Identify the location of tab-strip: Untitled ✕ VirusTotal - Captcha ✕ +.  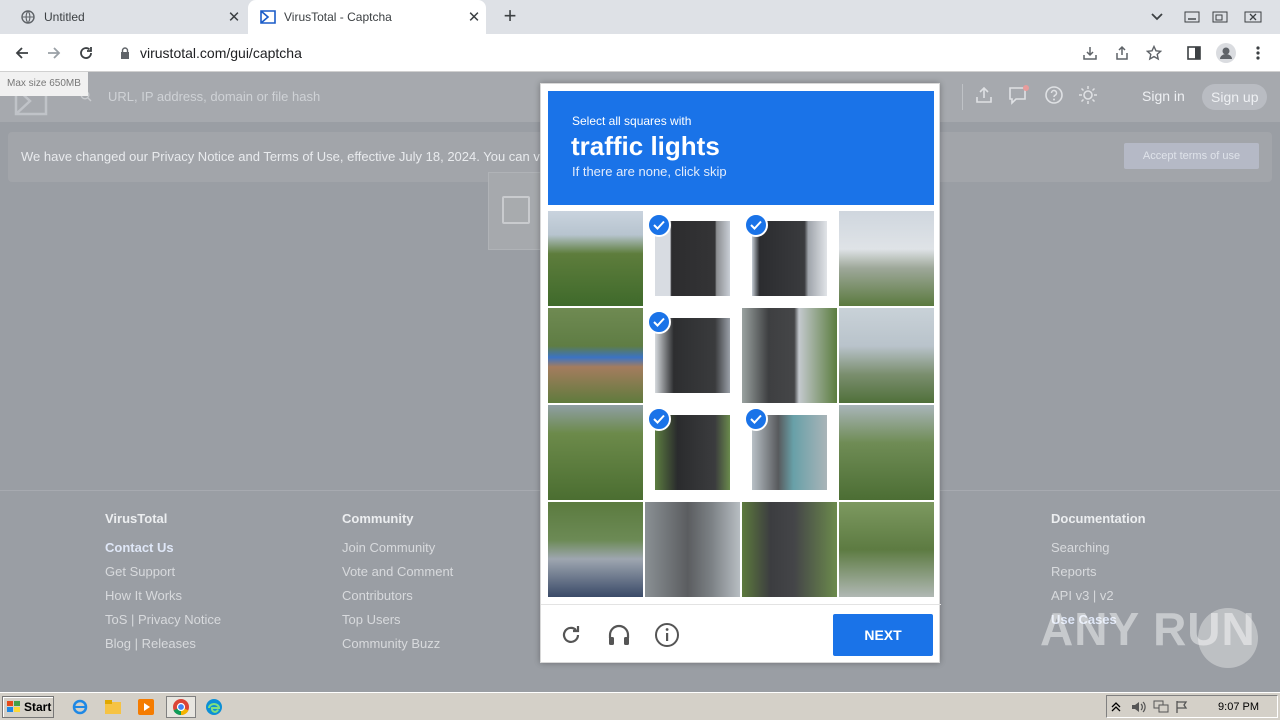
(640, 17).